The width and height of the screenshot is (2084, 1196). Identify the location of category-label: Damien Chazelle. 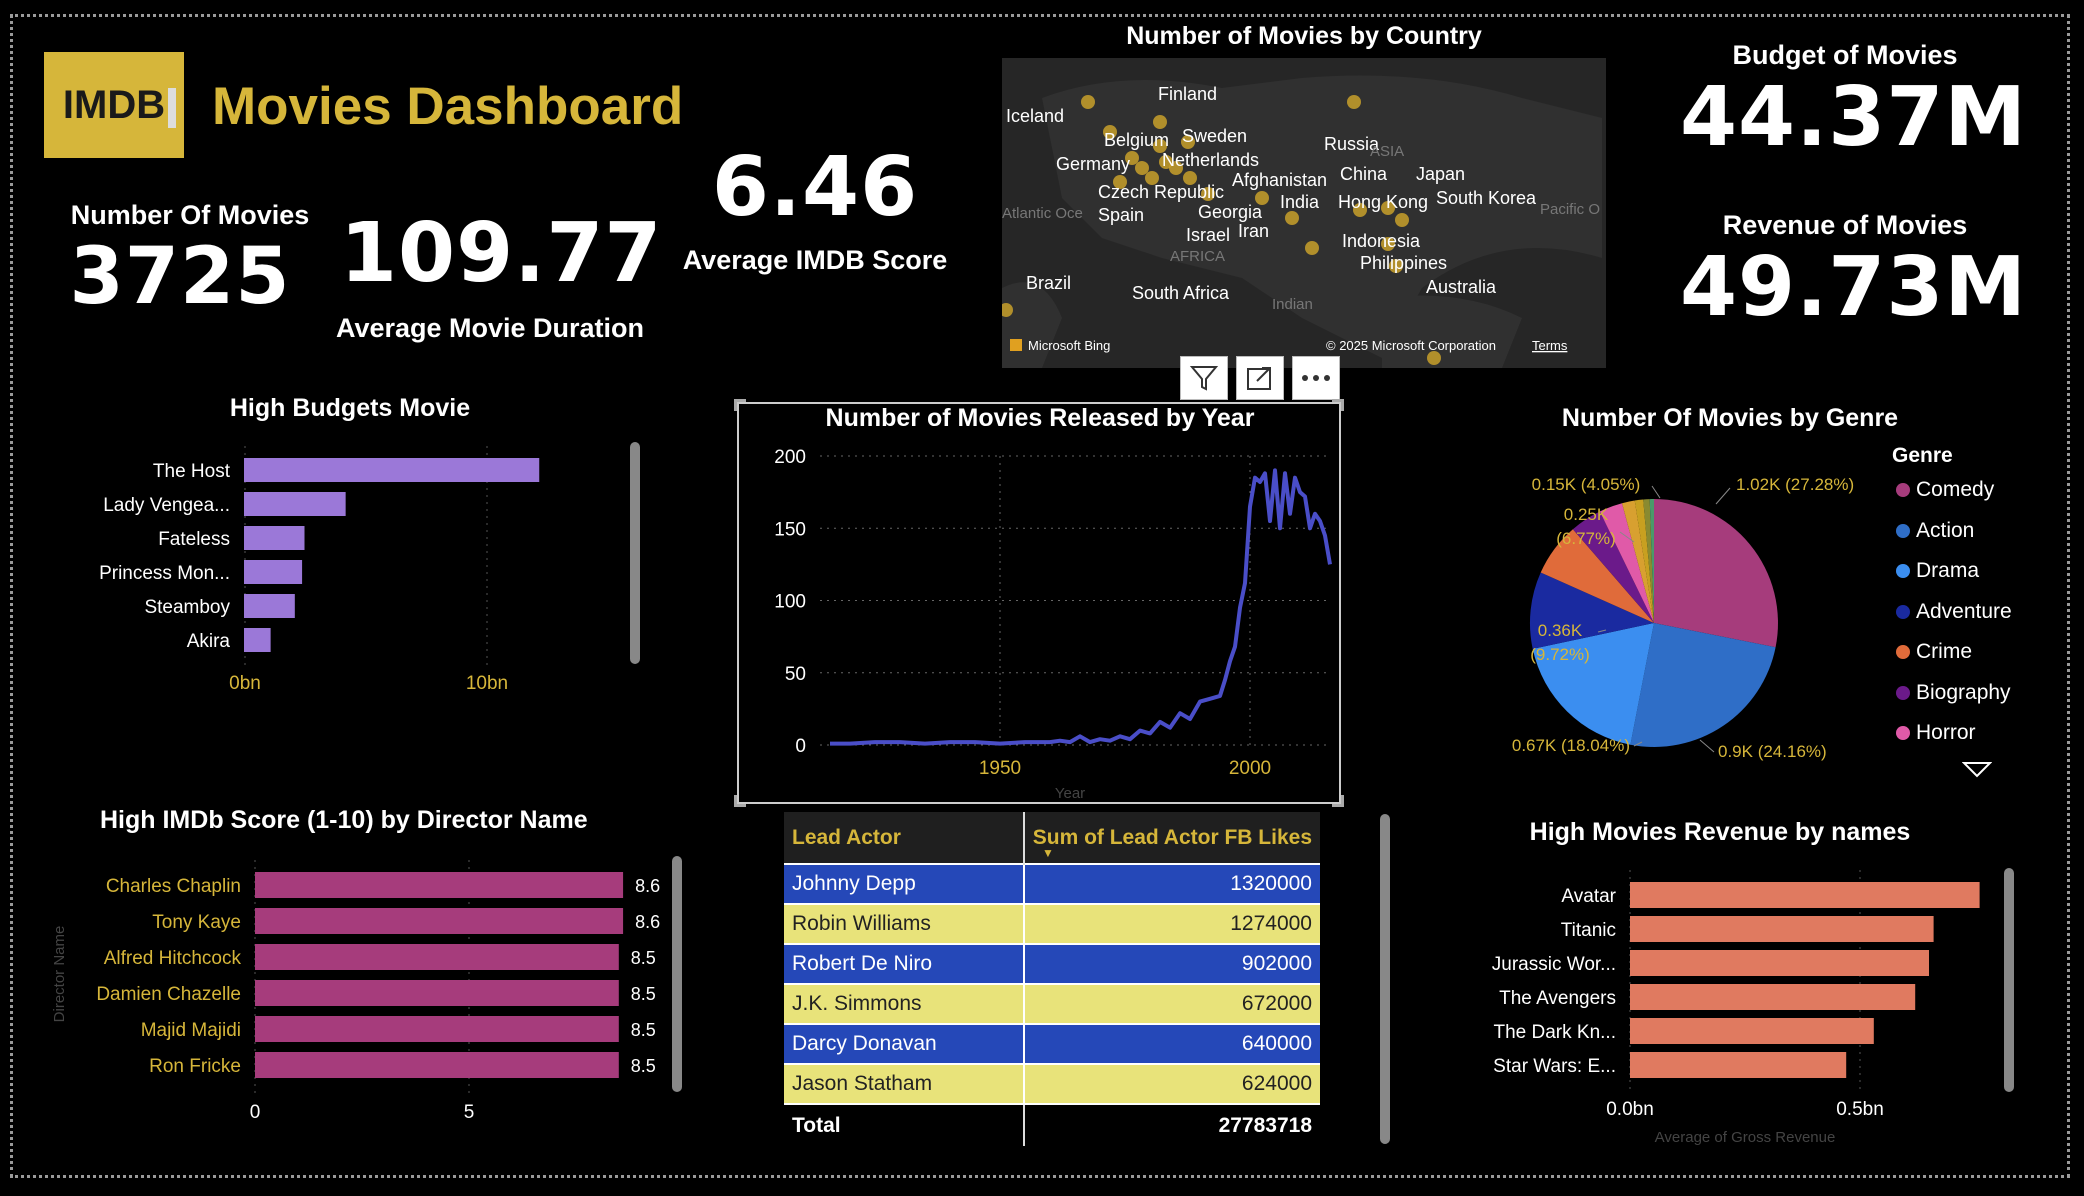
(168, 994).